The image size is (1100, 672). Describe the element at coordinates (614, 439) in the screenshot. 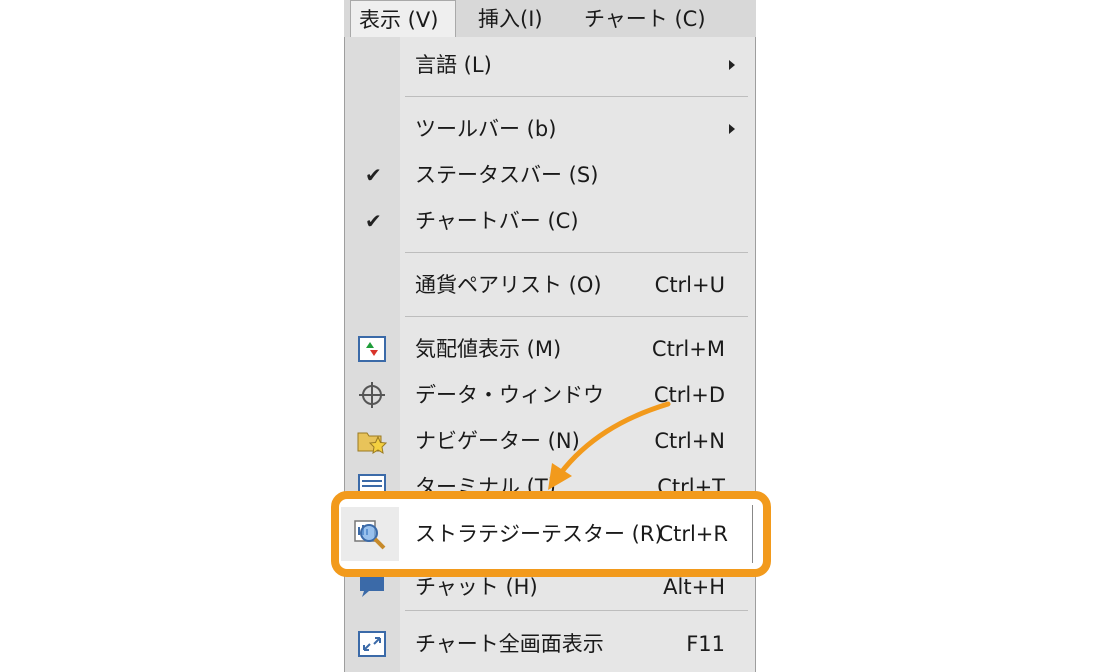

I see `callout-arrow-line` at that location.